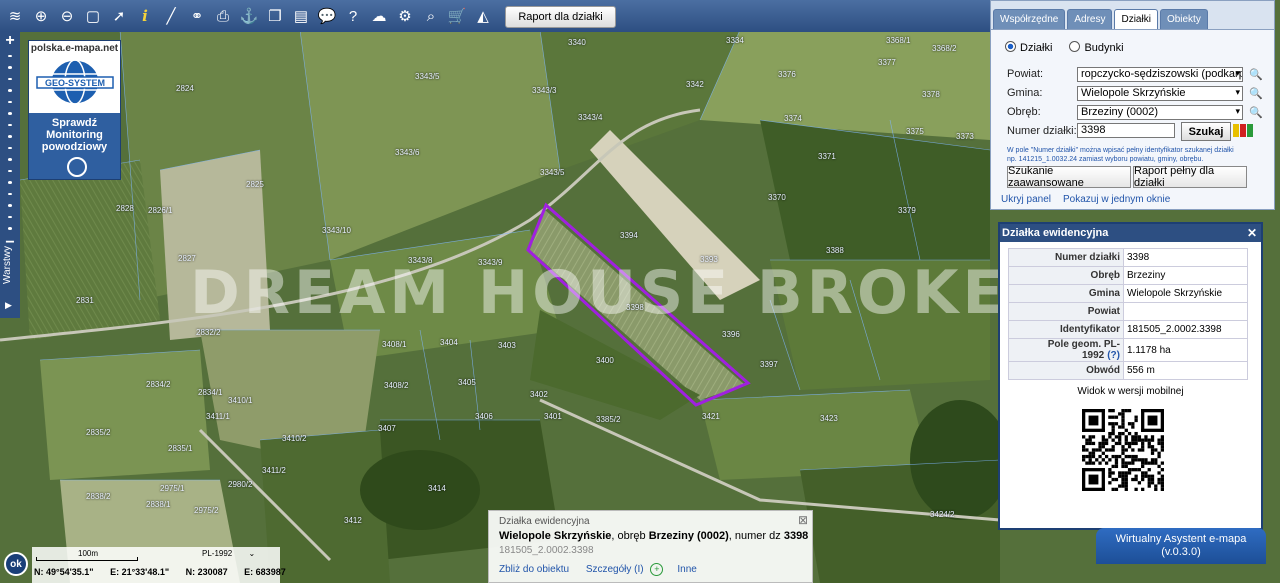 The image size is (1280, 583). What do you see at coordinates (1185, 370) in the screenshot?
I see `attribute-value: 556 m` at bounding box center [1185, 370].